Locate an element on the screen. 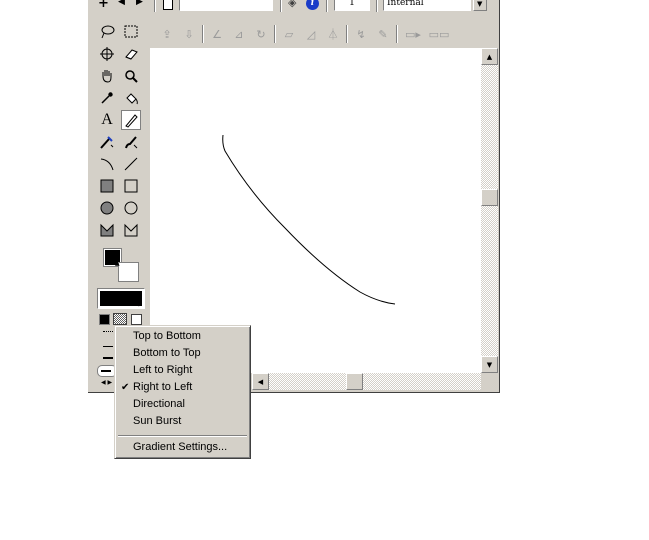 The height and width of the screenshot is (540, 649). pen-icon is located at coordinates (107, 142).